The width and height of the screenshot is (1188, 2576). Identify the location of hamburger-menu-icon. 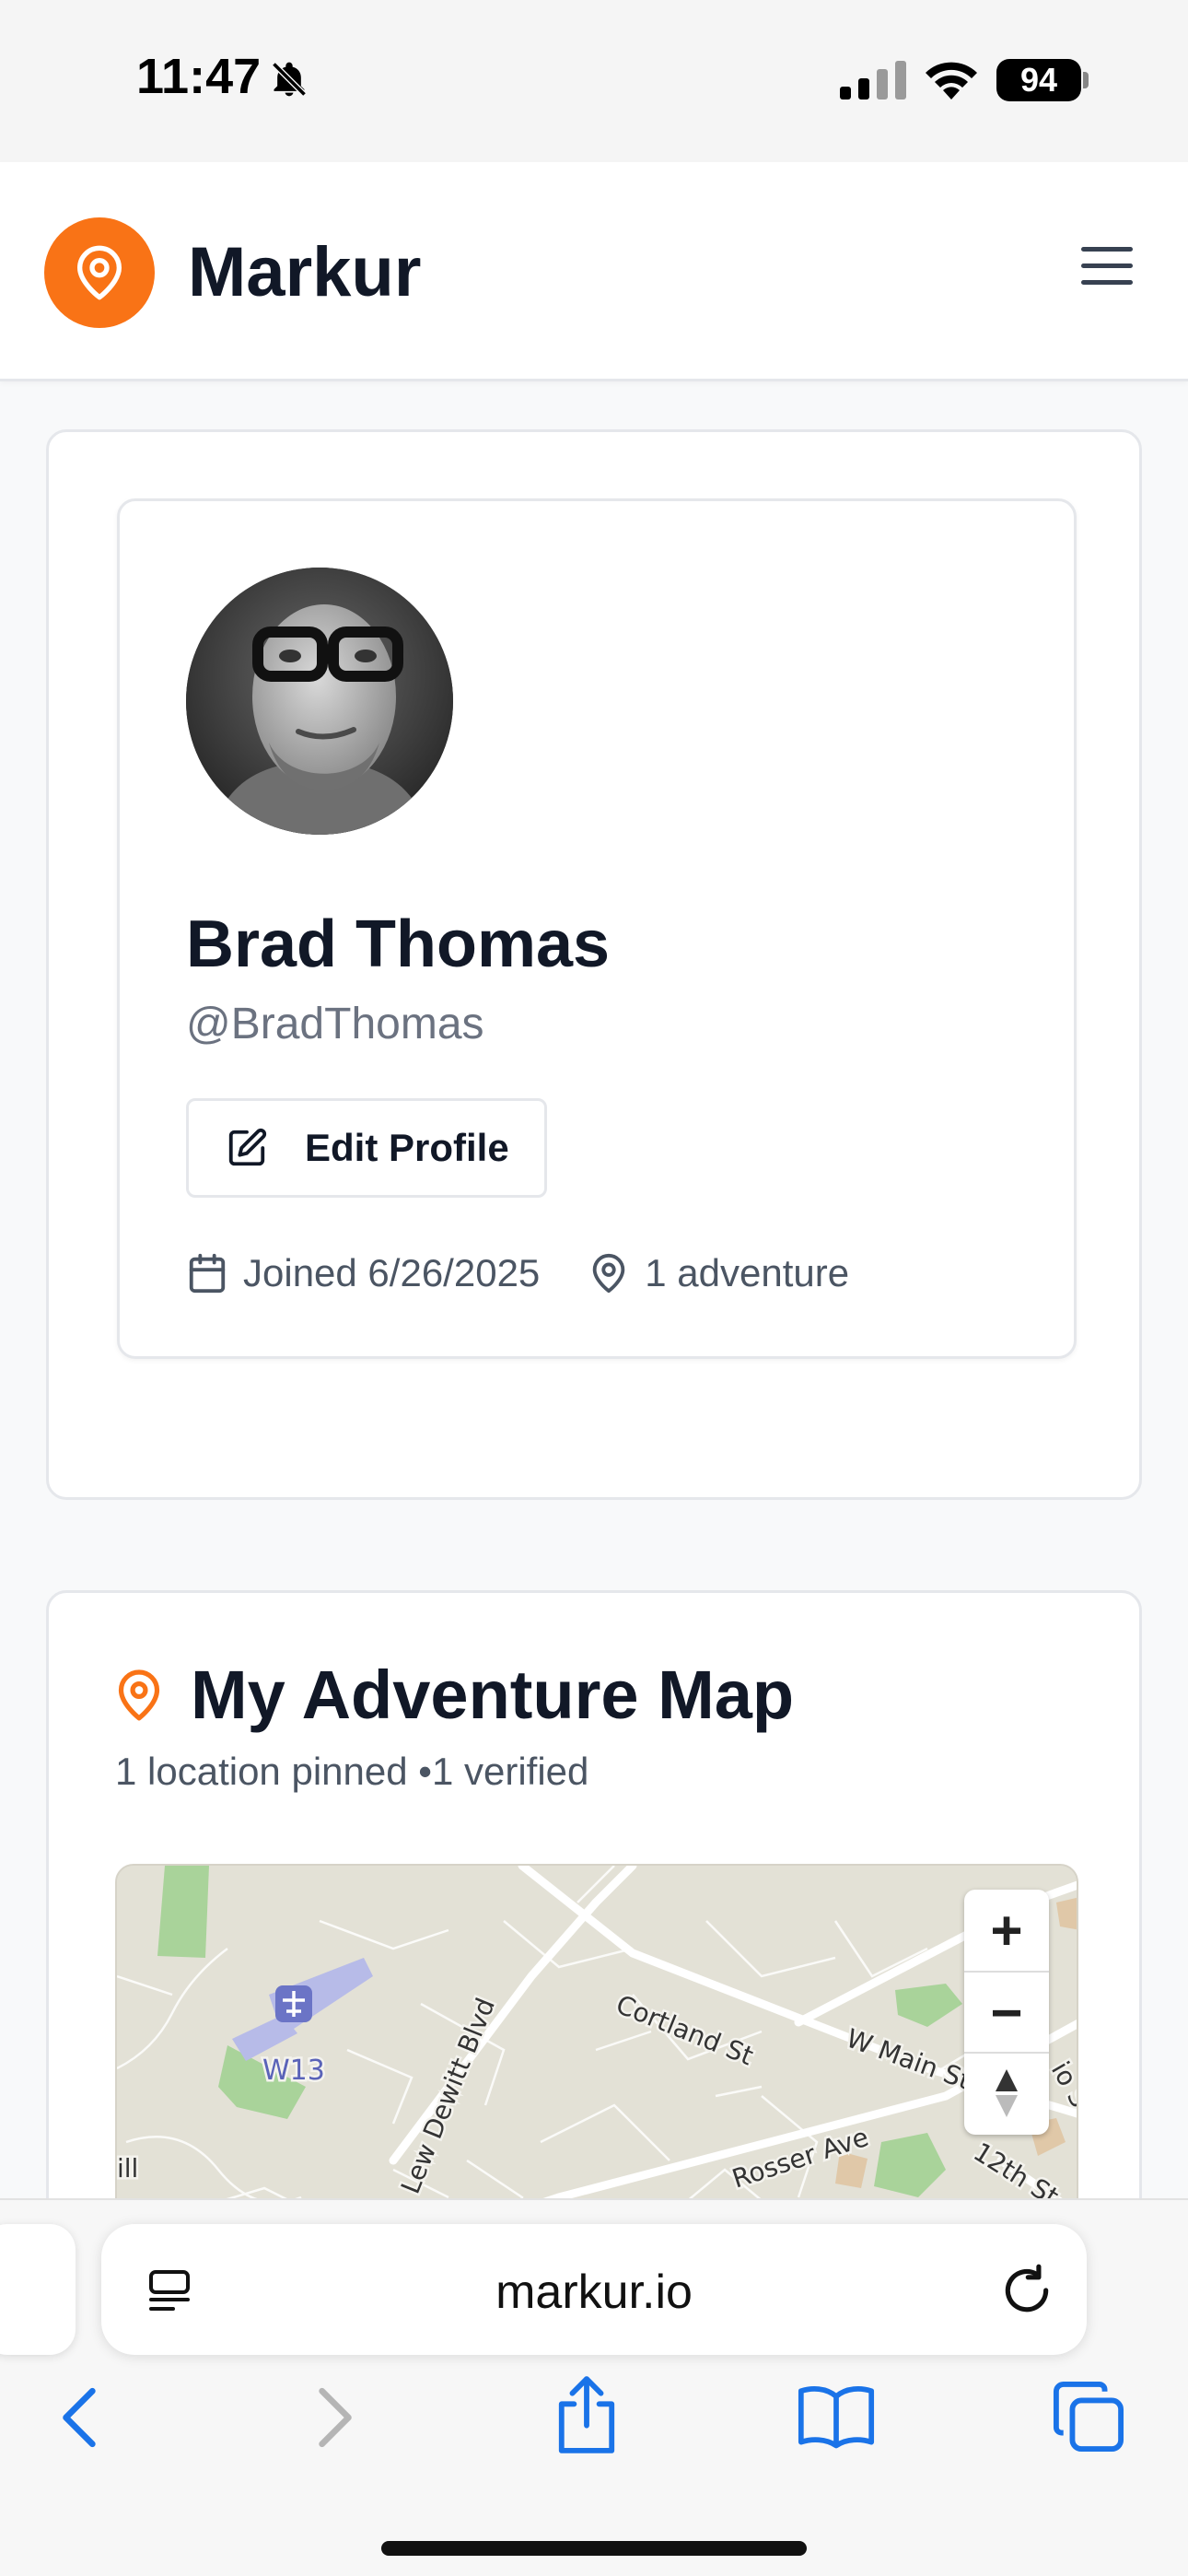
(1107, 266).